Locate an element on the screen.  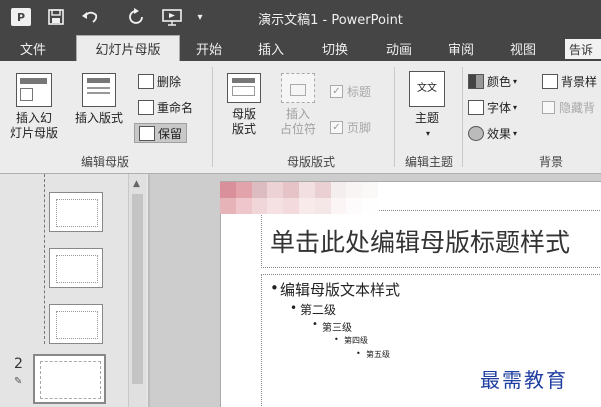
master-layout-button: 母版 版式 is located at coordinates (244, 105).